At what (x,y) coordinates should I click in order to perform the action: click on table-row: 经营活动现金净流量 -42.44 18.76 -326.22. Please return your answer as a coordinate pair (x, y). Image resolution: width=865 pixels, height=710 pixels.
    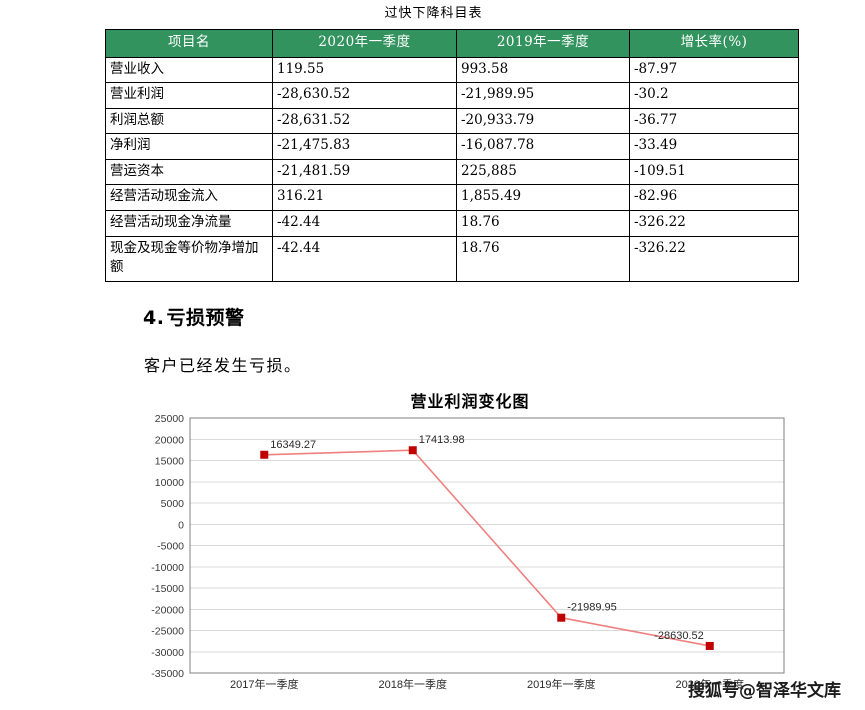
    Looking at the image, I should click on (452, 223).